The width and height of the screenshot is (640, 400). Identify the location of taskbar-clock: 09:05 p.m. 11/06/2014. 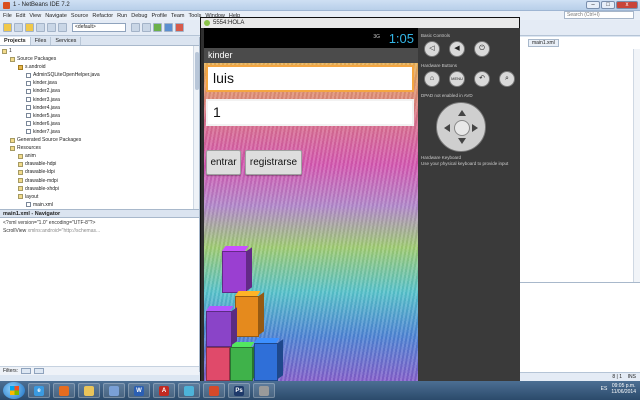
(623, 389).